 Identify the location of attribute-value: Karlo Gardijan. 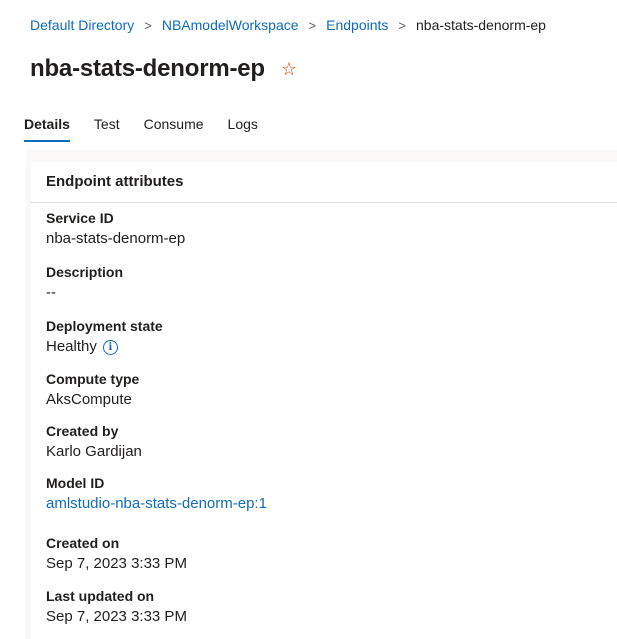
(94, 451).